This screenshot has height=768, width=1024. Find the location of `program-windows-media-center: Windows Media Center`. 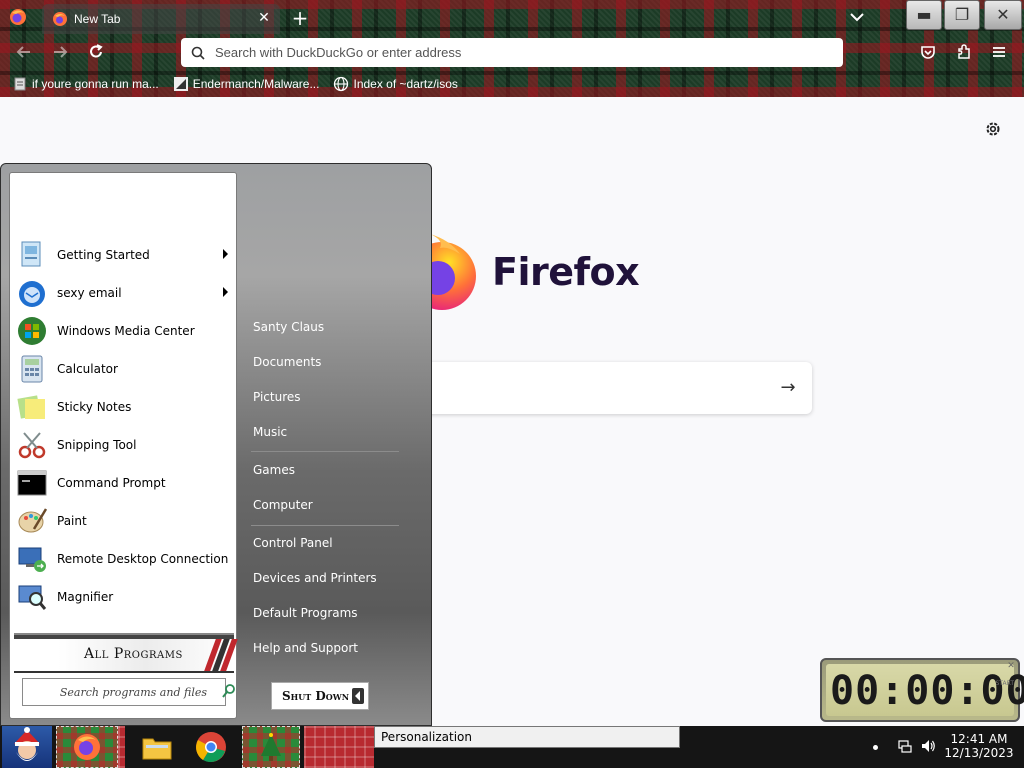

program-windows-media-center: Windows Media Center is located at coordinates (125, 331).